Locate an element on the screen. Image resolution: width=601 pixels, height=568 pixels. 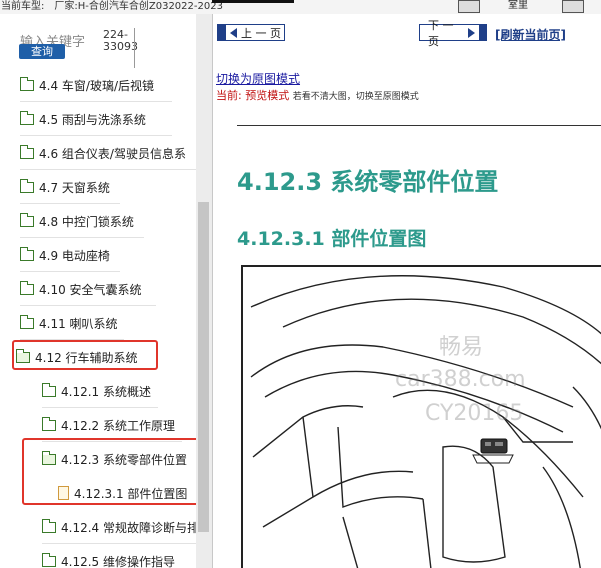
watermark-line-3: CY20165 is located at coordinates (474, 413).